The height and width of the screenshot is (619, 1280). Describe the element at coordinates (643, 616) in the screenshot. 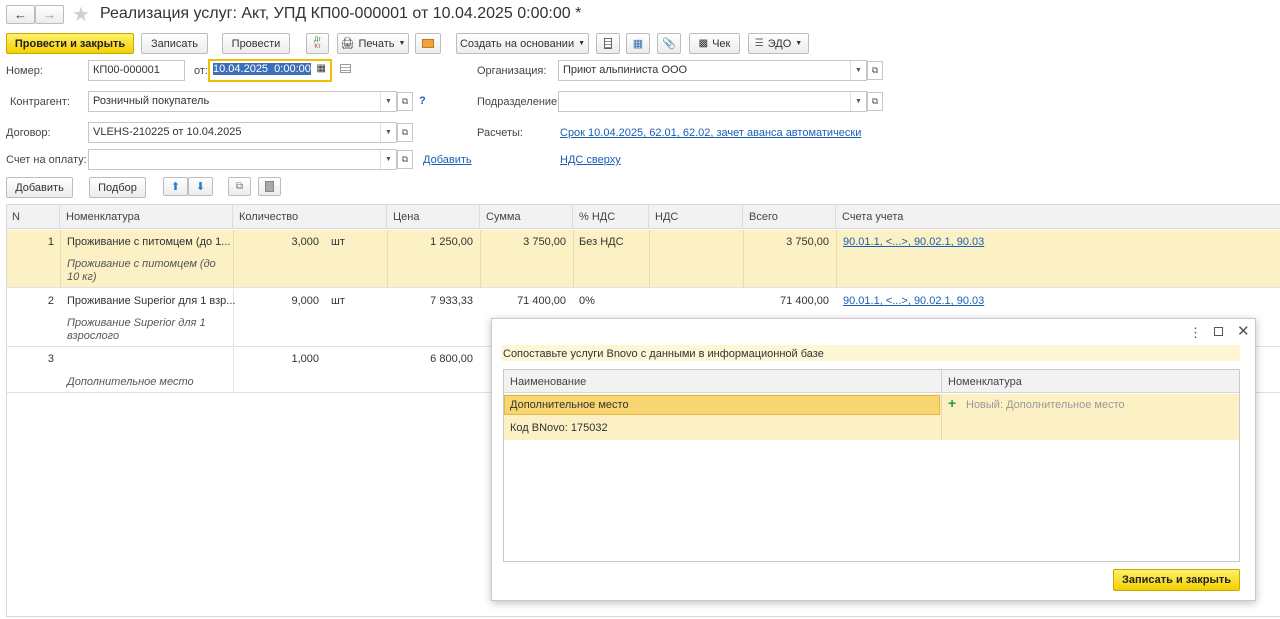

I see `table-bottom-border` at that location.